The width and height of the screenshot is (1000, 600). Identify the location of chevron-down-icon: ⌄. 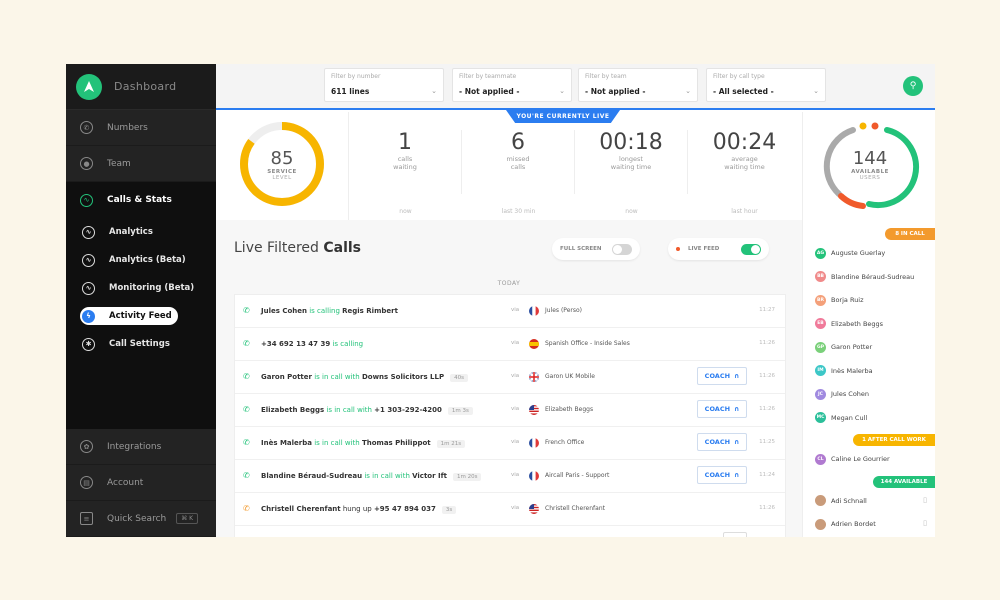
(816, 91).